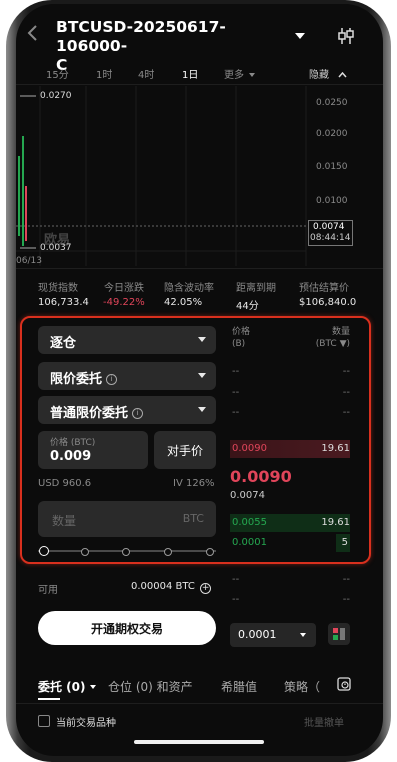 This screenshot has height=762, width=397. What do you see at coordinates (324, 721) in the screenshot?
I see `batch-cancel-button: 批量撤单` at bounding box center [324, 721].